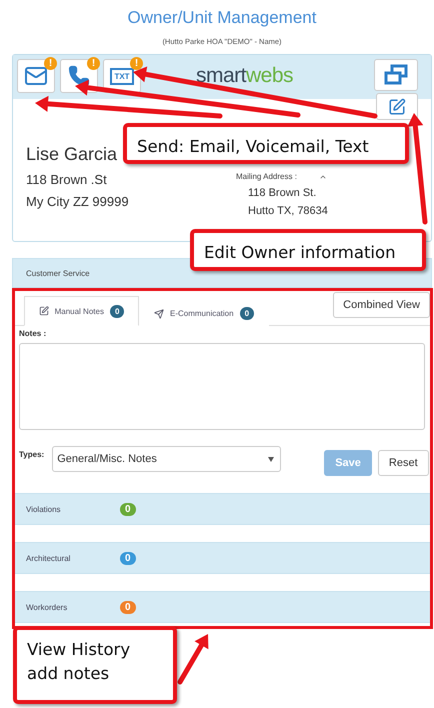 The image size is (434, 708). I want to click on edit-button, so click(397, 106).